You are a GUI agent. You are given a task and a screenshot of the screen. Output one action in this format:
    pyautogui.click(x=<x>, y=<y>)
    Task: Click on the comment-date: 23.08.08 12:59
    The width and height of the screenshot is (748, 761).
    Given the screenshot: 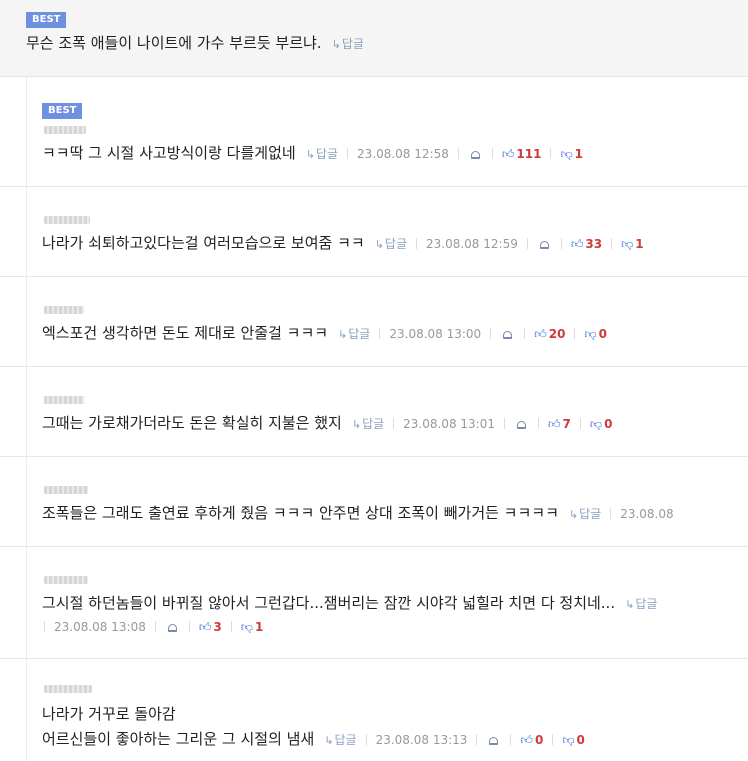 What is the action you would take?
    pyautogui.click(x=472, y=244)
    